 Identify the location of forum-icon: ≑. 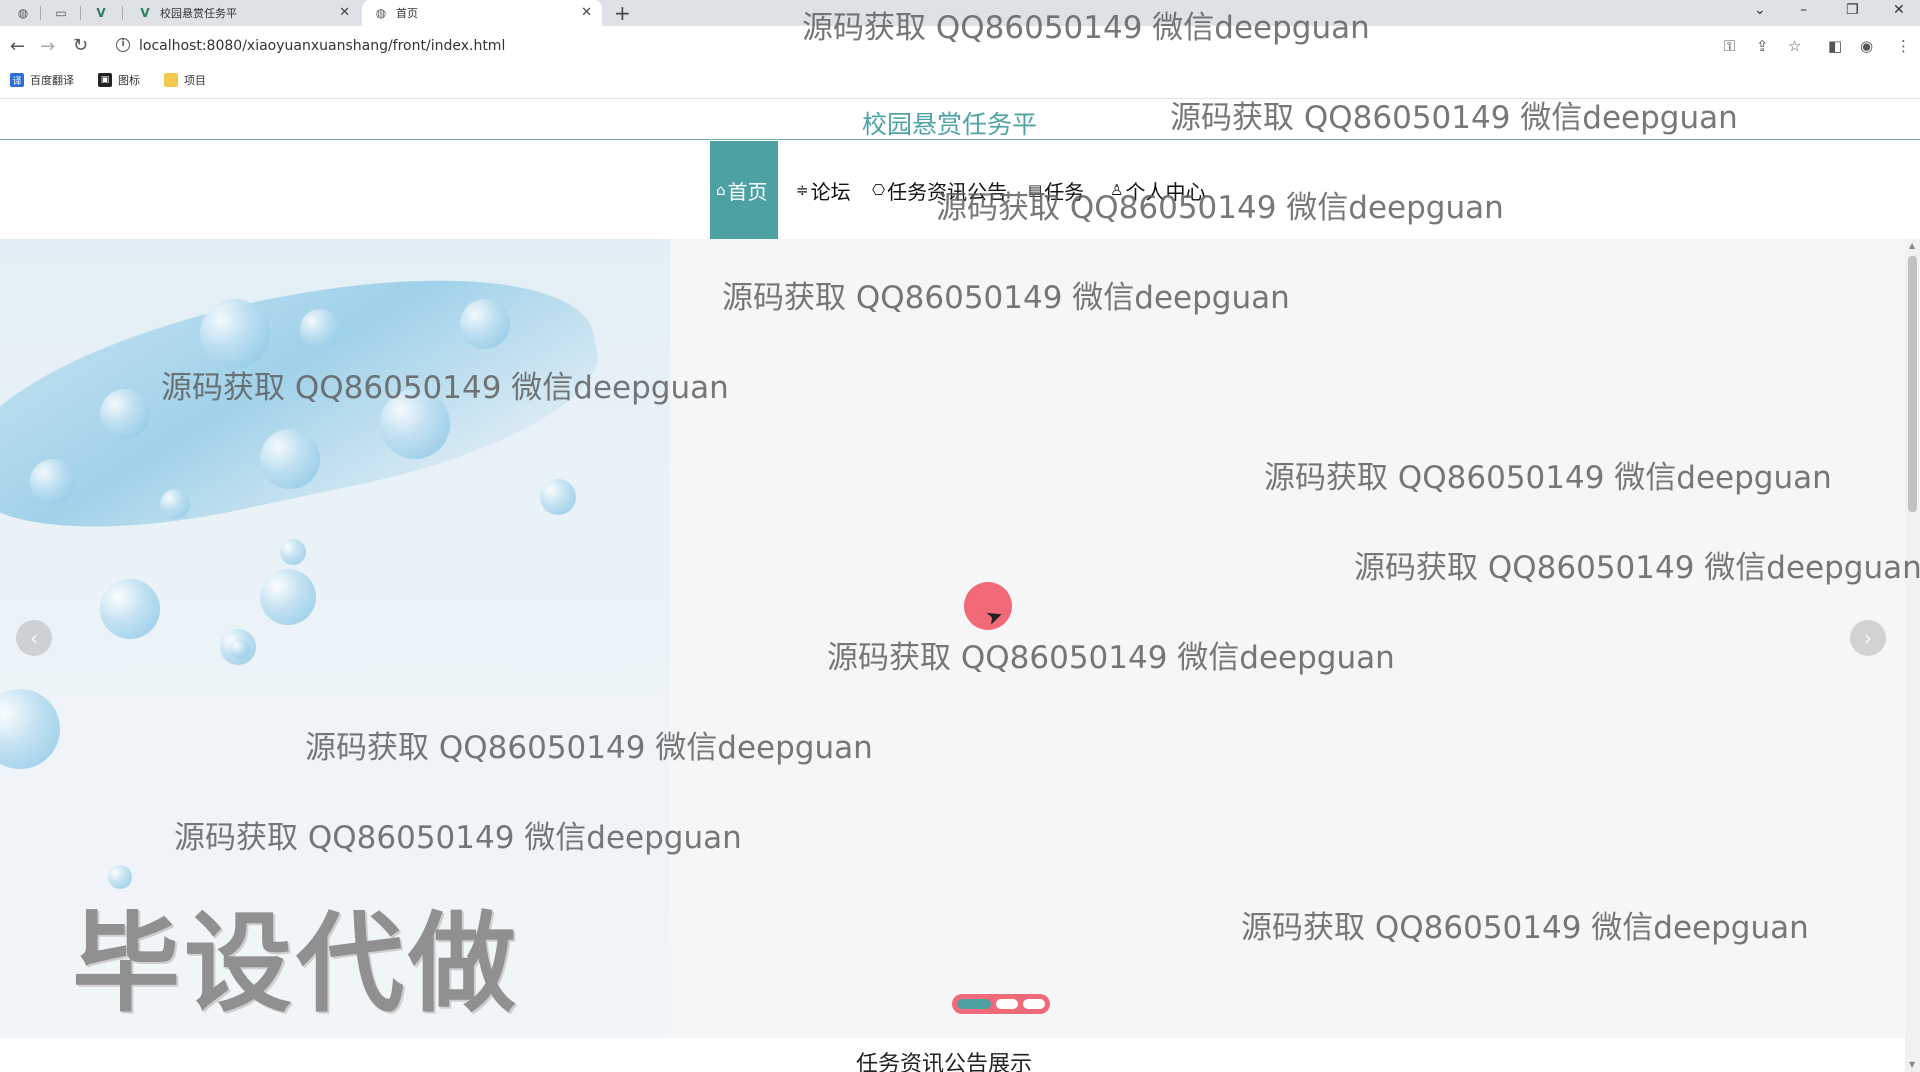
(802, 190).